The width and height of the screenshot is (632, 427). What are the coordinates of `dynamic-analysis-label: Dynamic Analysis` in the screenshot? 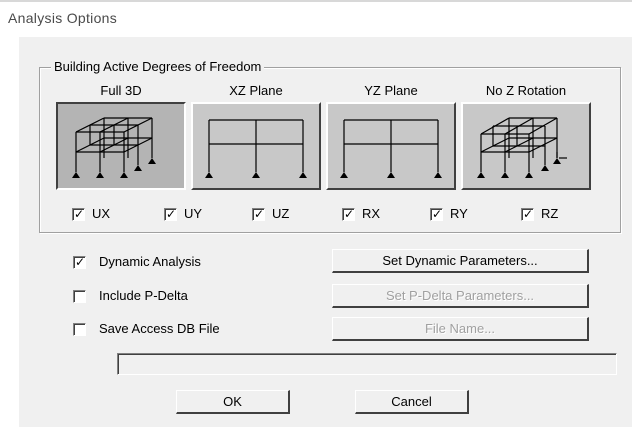 It's located at (150, 261).